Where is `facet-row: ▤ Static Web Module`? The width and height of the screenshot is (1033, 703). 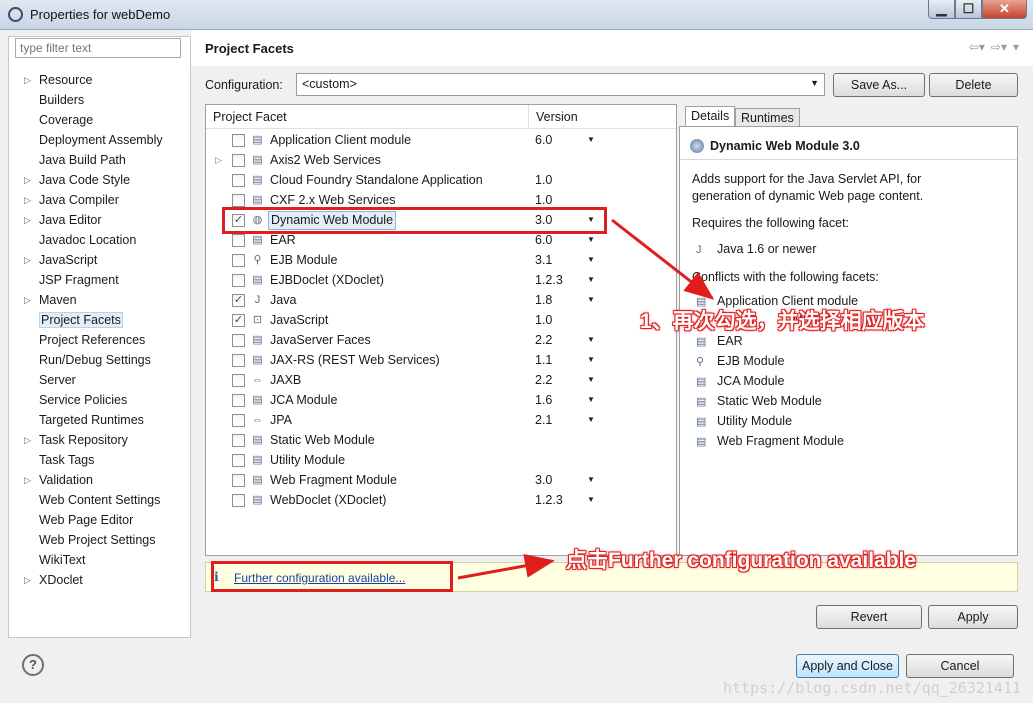
facet-row: ▤ Static Web Module is located at coordinates (441, 440).